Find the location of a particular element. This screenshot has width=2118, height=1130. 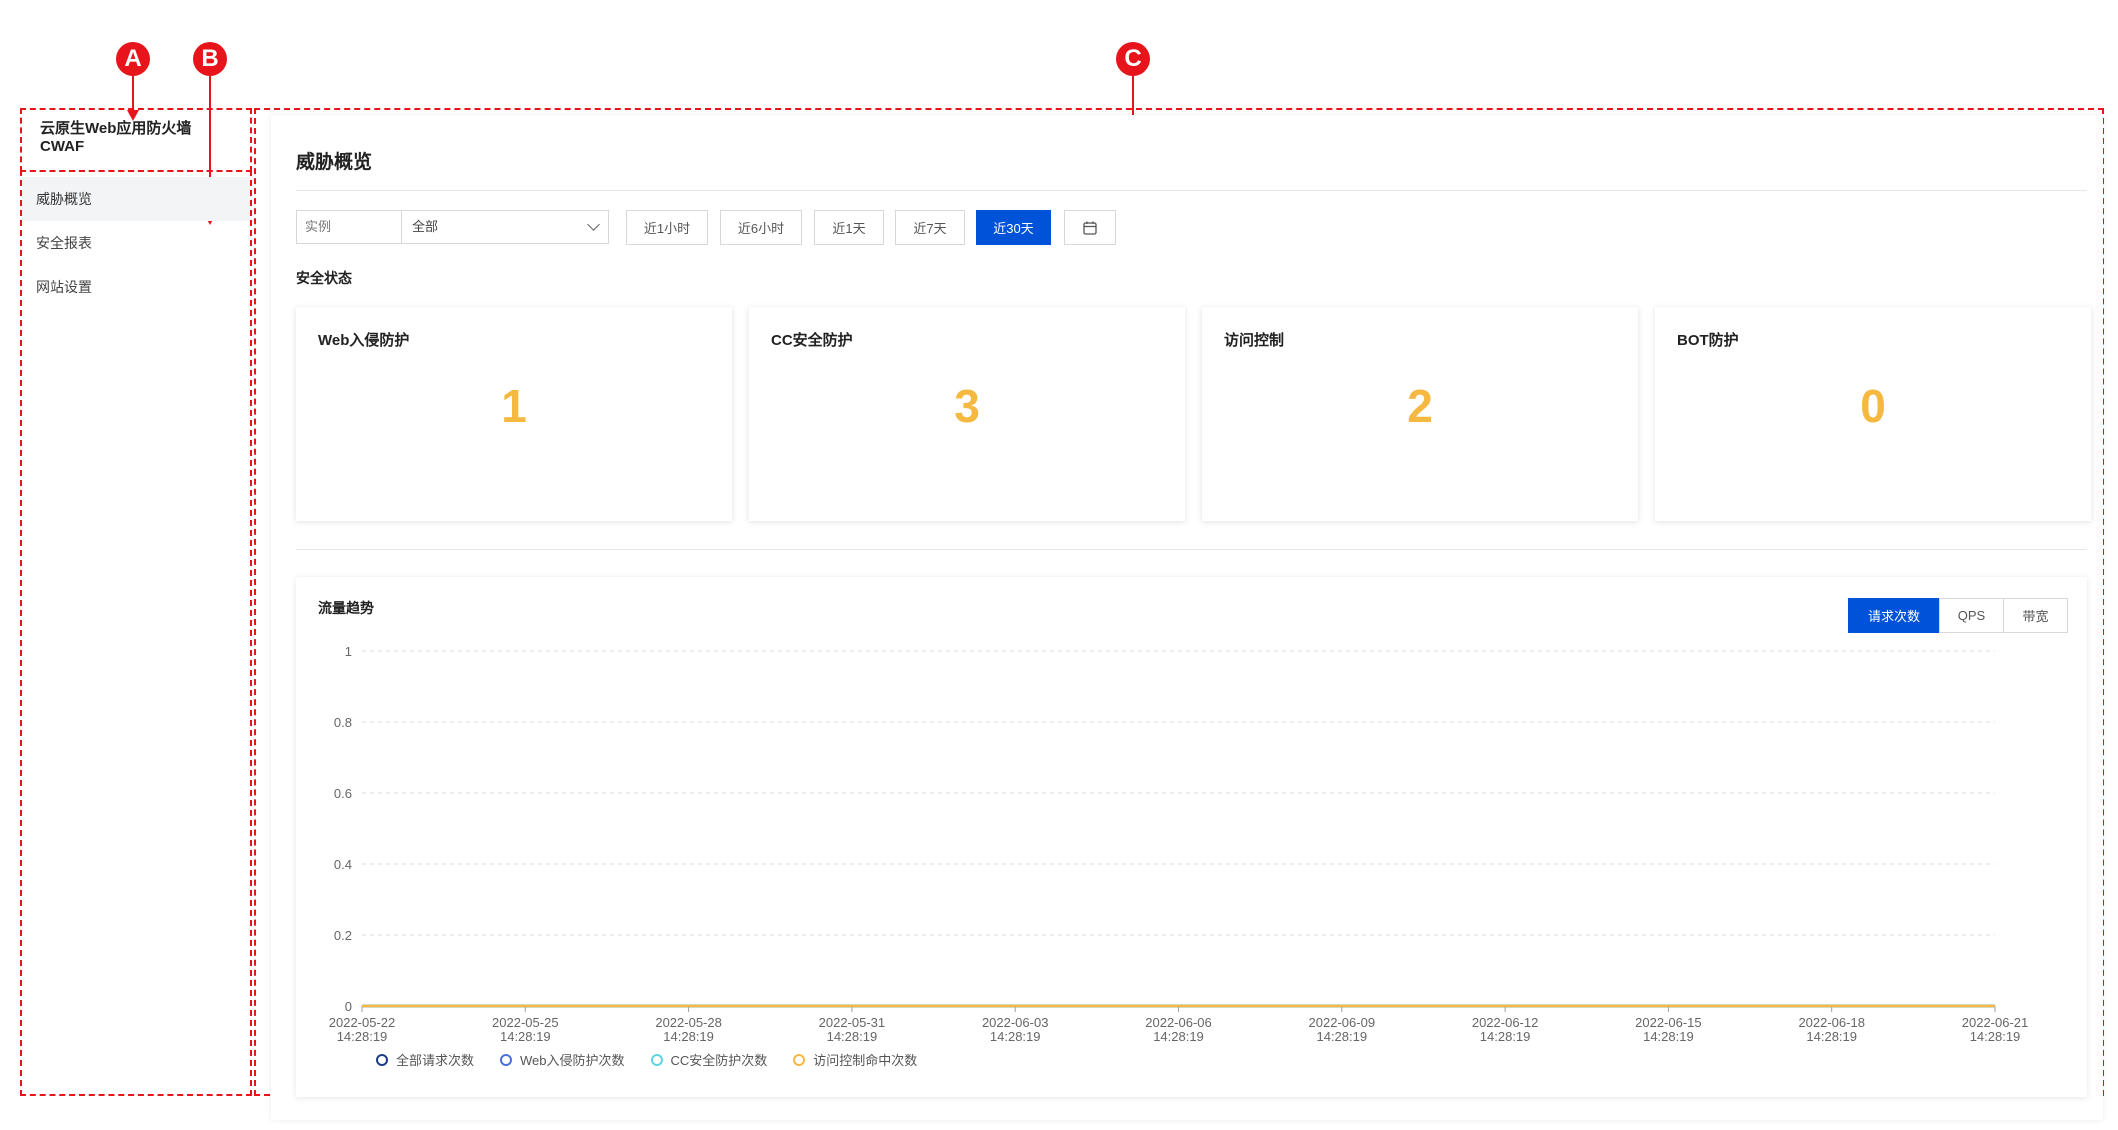

stat-card-cc-protection: CC安全防护 3 is located at coordinates (967, 414).